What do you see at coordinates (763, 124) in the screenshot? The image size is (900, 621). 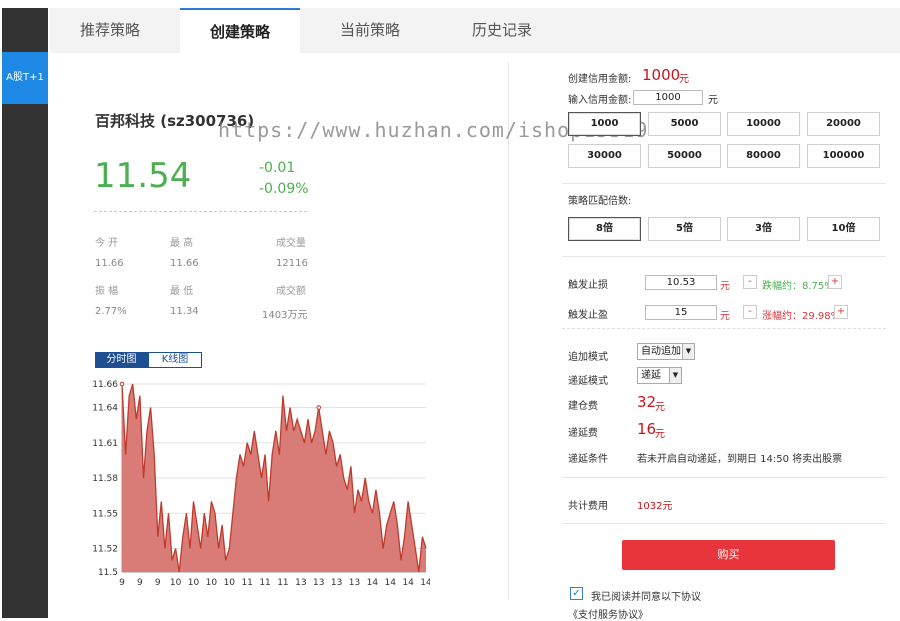 I see `credit-option-10000: 10000` at bounding box center [763, 124].